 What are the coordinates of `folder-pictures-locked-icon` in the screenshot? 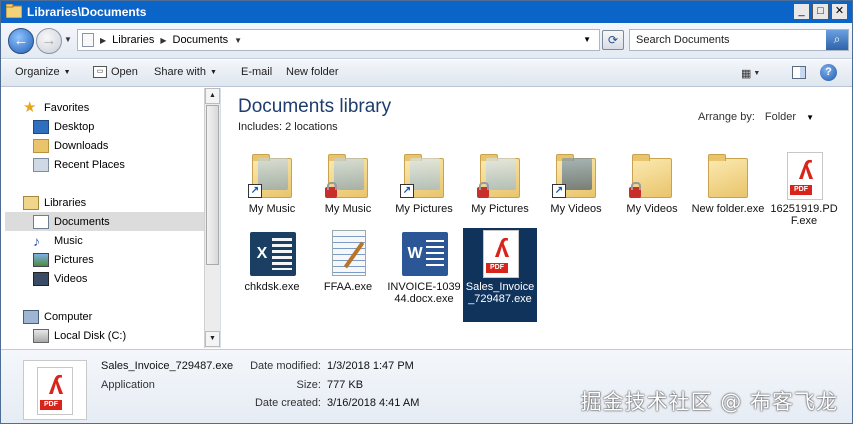 It's located at (500, 176).